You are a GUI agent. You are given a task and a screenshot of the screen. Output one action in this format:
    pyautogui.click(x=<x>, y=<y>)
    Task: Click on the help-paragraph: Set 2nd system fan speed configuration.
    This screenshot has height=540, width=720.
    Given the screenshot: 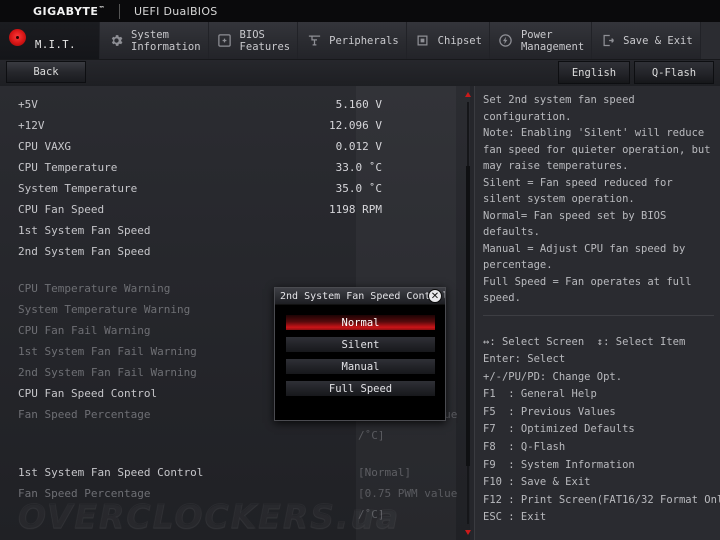 What is the action you would take?
    pyautogui.click(x=559, y=108)
    